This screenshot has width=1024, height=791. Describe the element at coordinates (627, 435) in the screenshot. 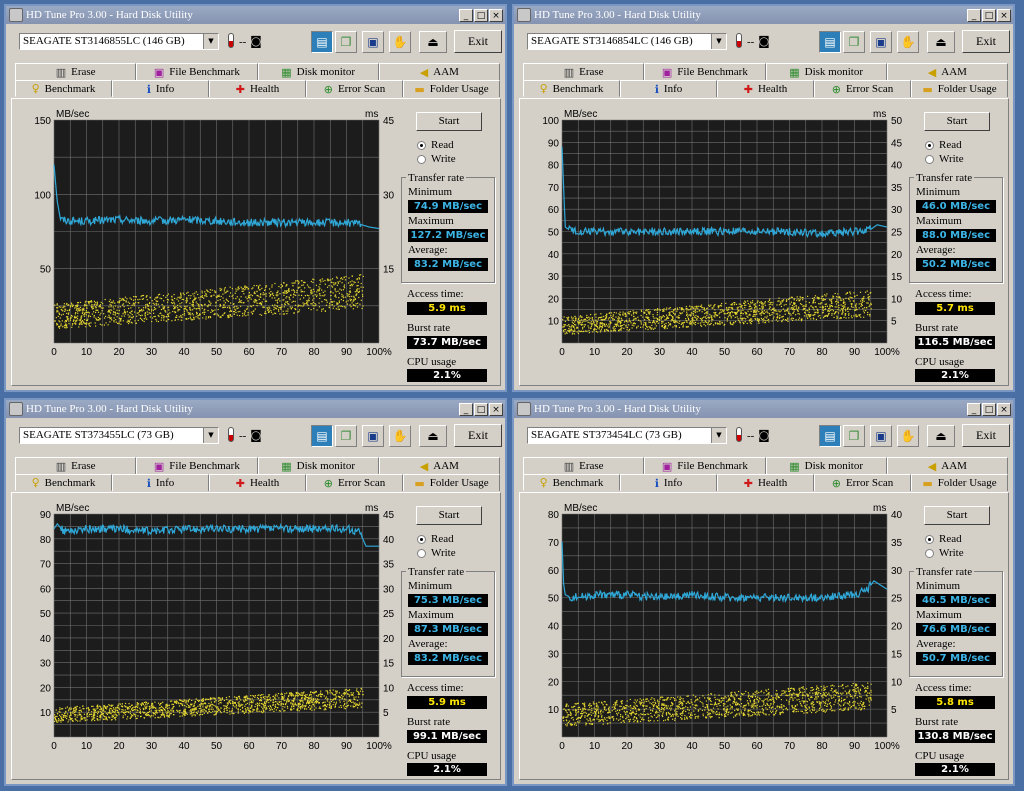

I see `drive-select: SEAGATE ST373454LC (73 GB) ▼` at that location.